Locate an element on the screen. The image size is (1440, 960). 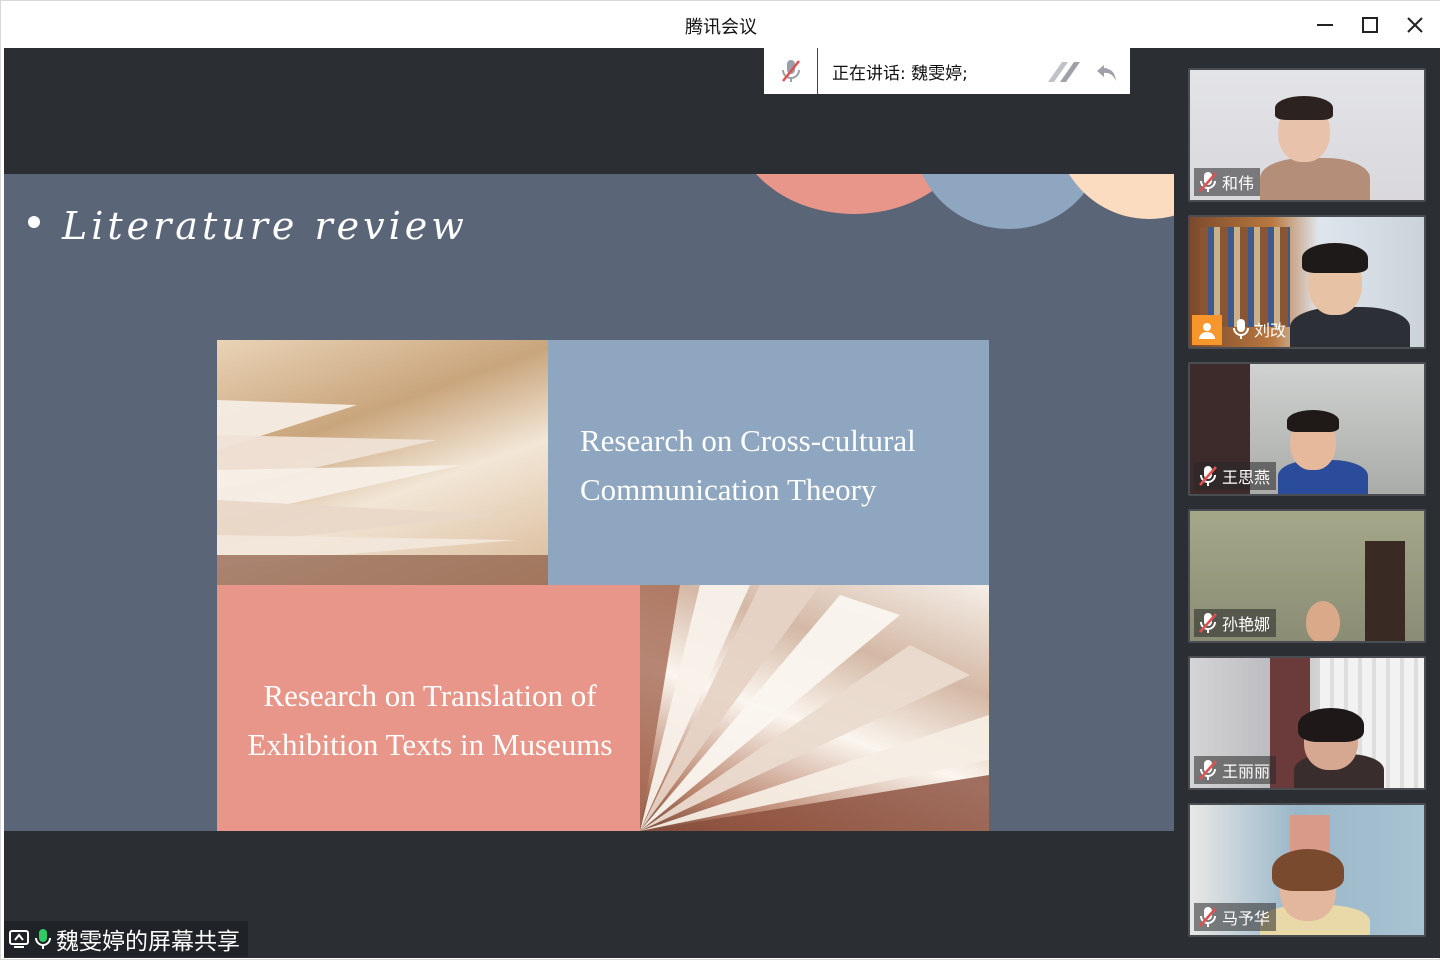
speaker-bar: 正在讲话: 魏雯婷; is located at coordinates (947, 71).